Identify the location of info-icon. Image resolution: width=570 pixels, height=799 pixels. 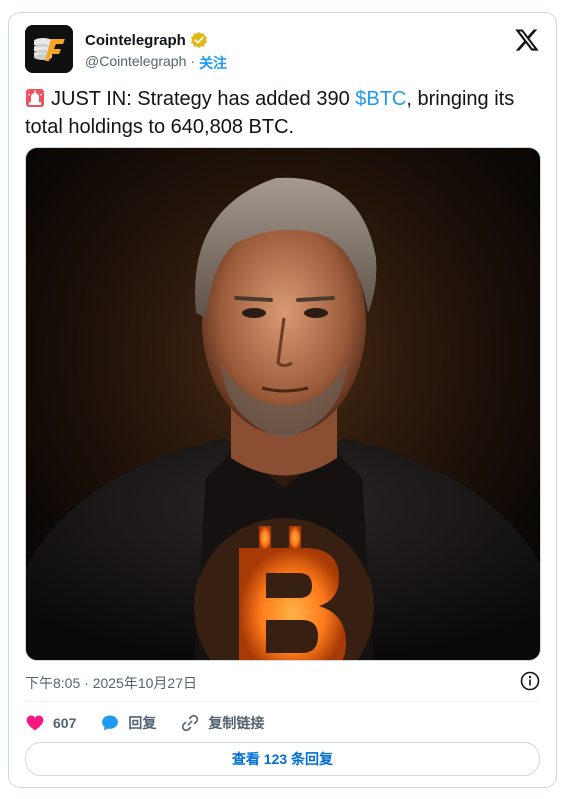
(530, 681).